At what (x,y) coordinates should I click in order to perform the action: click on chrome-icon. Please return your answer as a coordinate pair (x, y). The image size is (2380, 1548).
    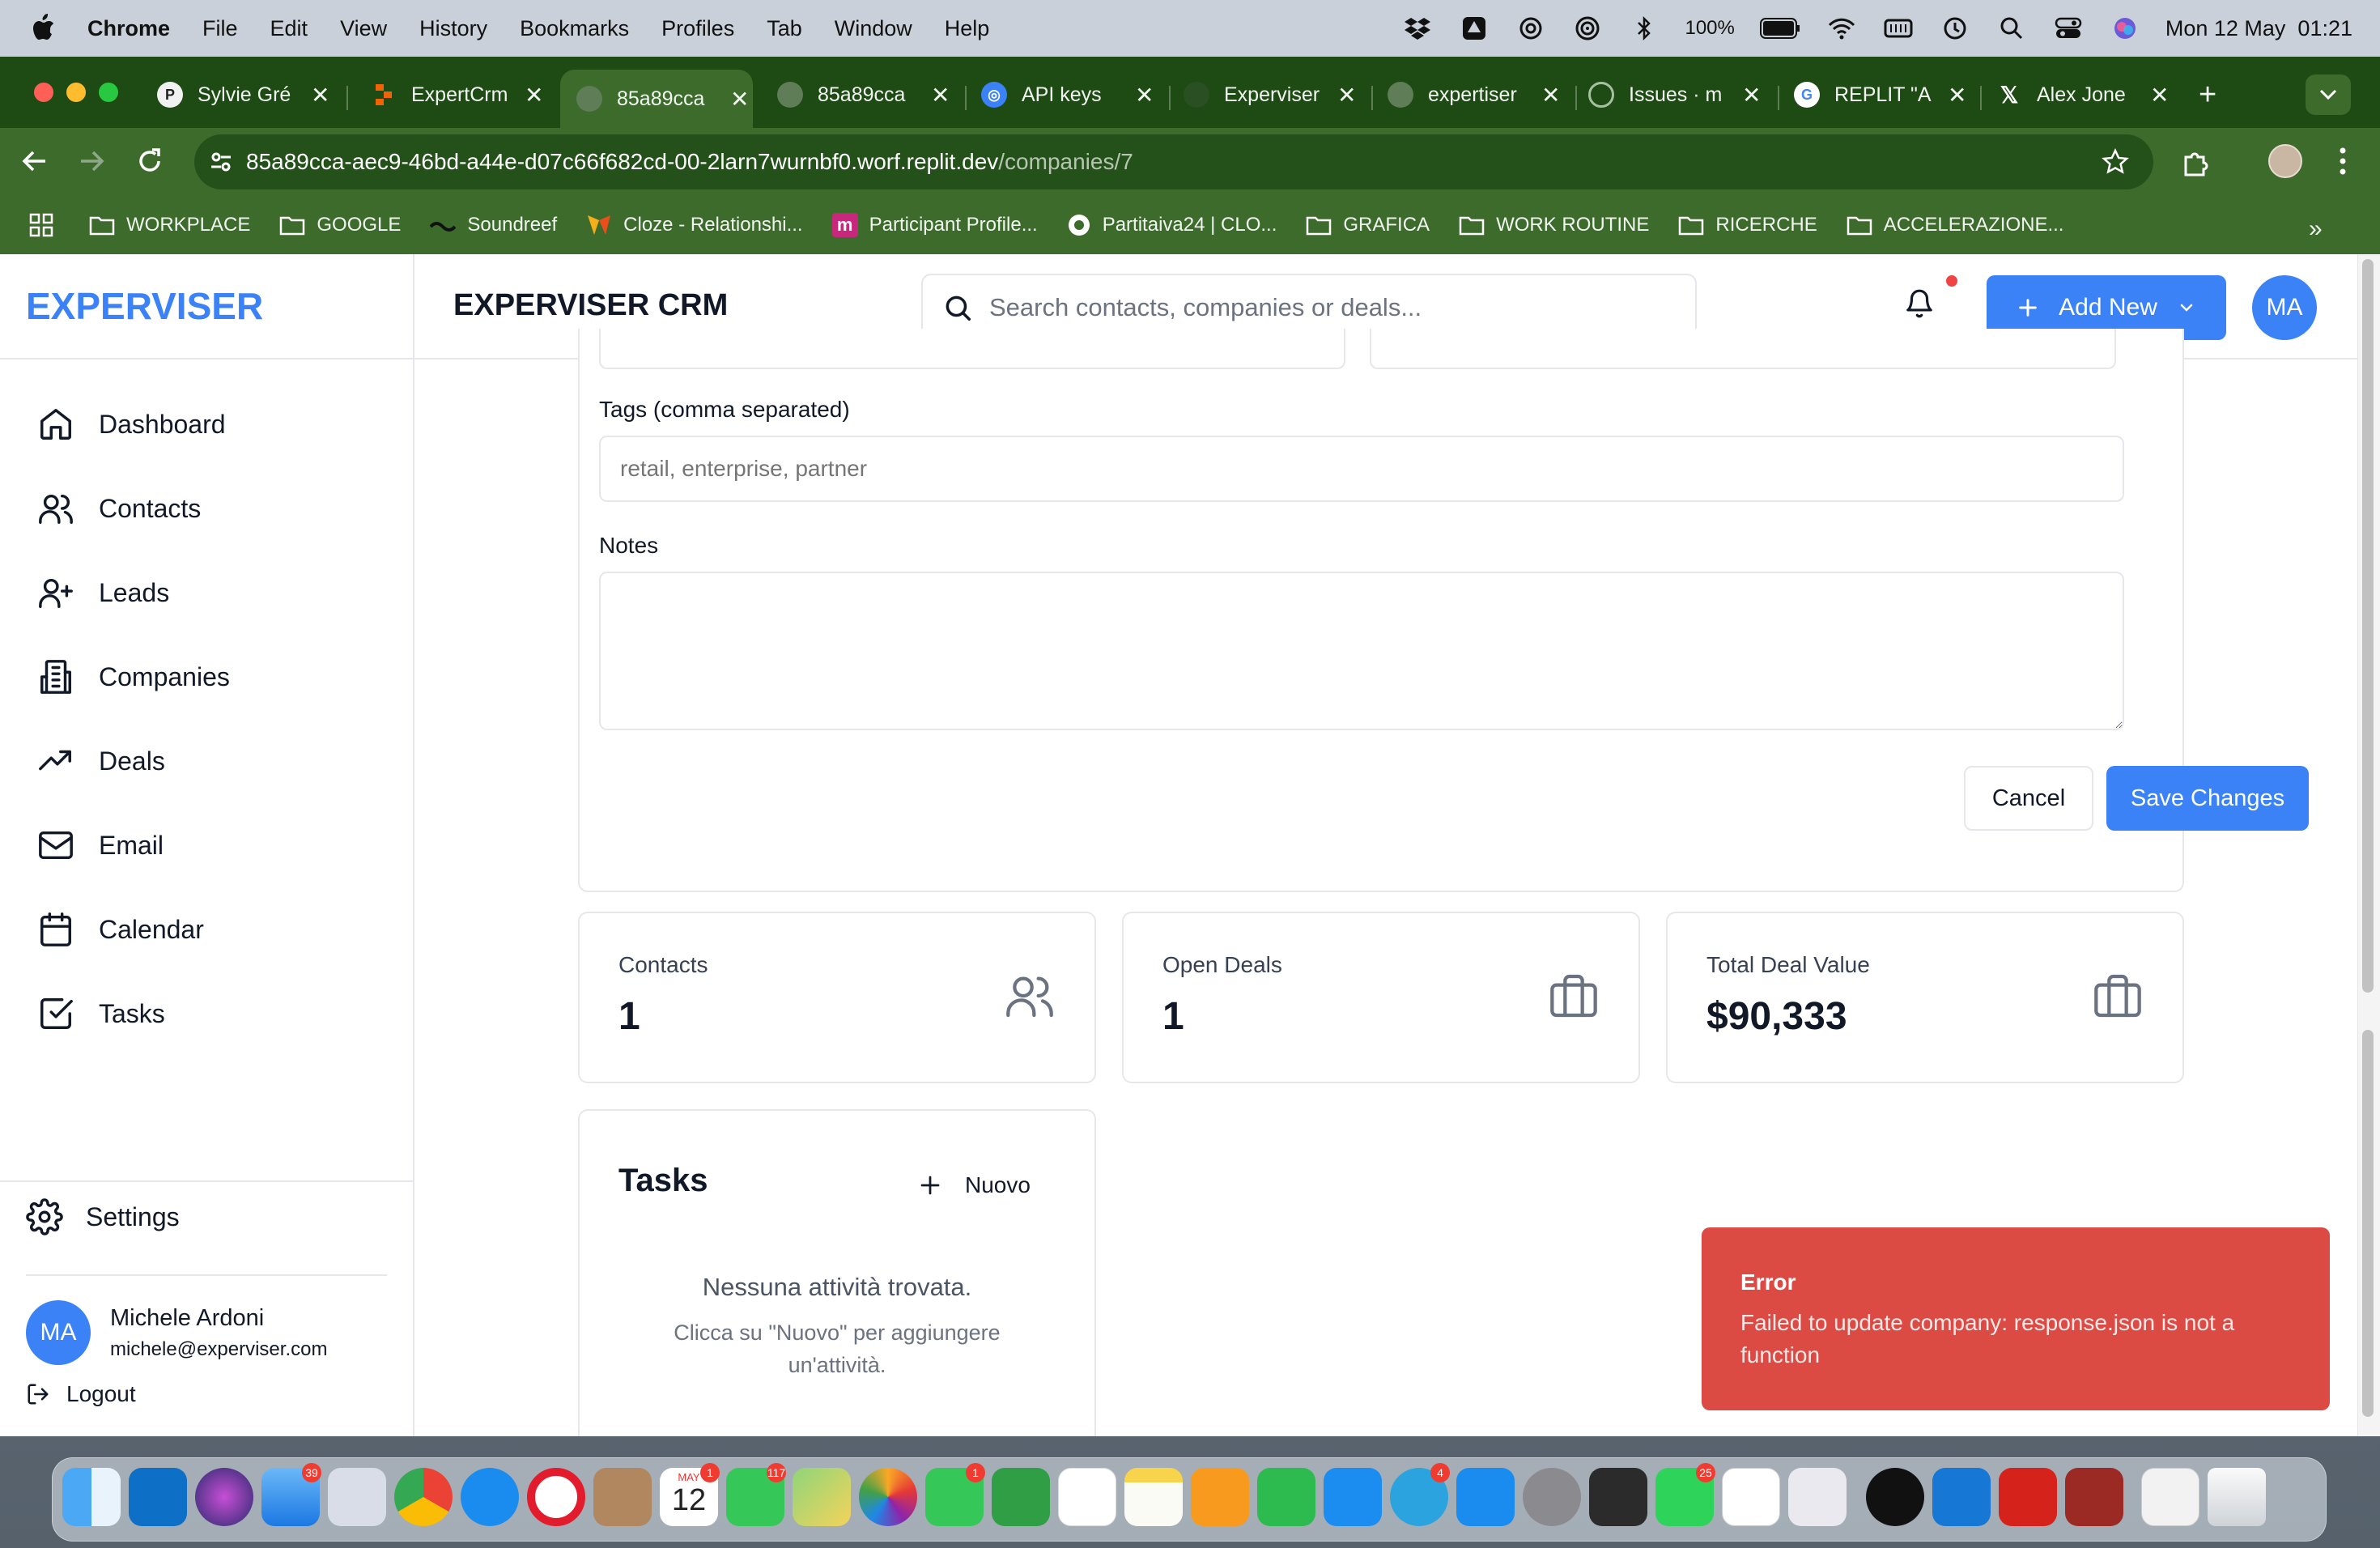
    Looking at the image, I should click on (423, 1497).